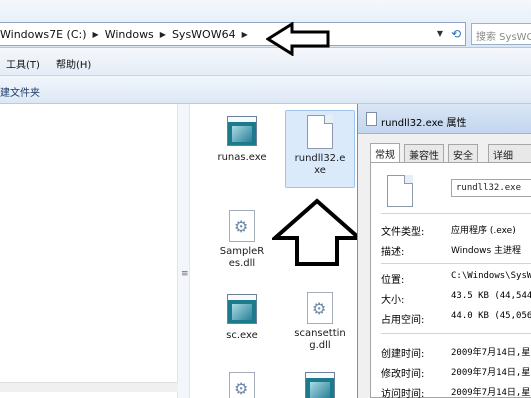 The image size is (531, 398). What do you see at coordinates (483, 231) in the screenshot?
I see `prop-value: 应用程序 (.exe)` at bounding box center [483, 231].